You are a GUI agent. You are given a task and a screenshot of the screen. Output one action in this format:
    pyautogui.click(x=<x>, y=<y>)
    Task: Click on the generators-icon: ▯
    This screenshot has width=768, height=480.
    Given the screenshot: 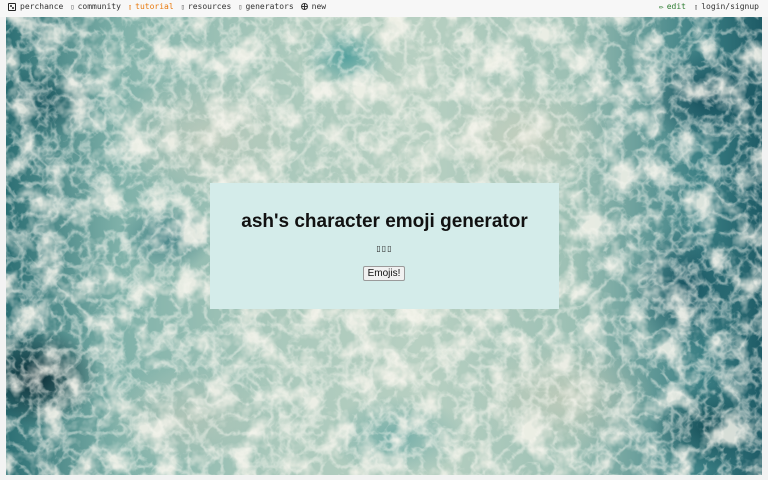 What is the action you would take?
    pyautogui.click(x=240, y=6)
    